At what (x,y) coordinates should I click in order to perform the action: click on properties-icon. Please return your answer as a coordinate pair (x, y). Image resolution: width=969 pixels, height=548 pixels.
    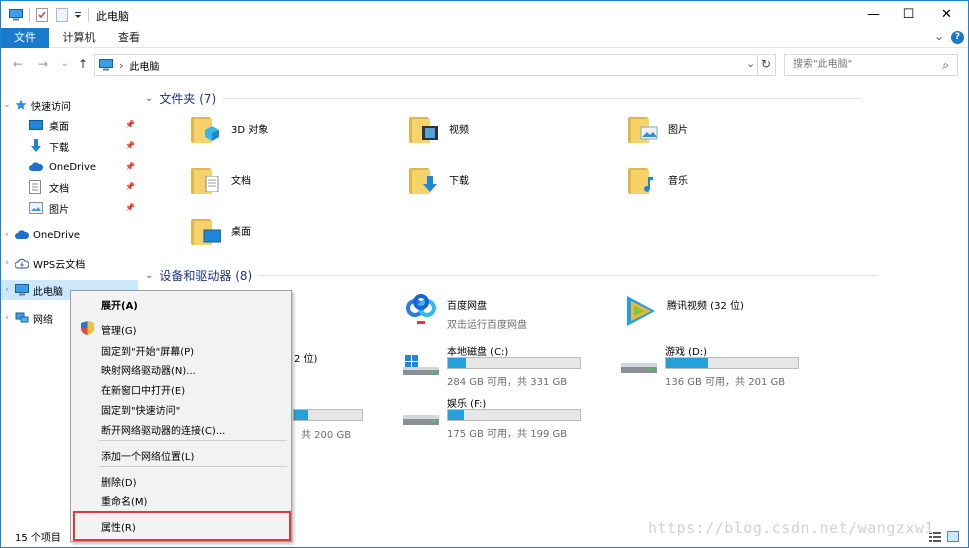
    Looking at the image, I should click on (42, 14).